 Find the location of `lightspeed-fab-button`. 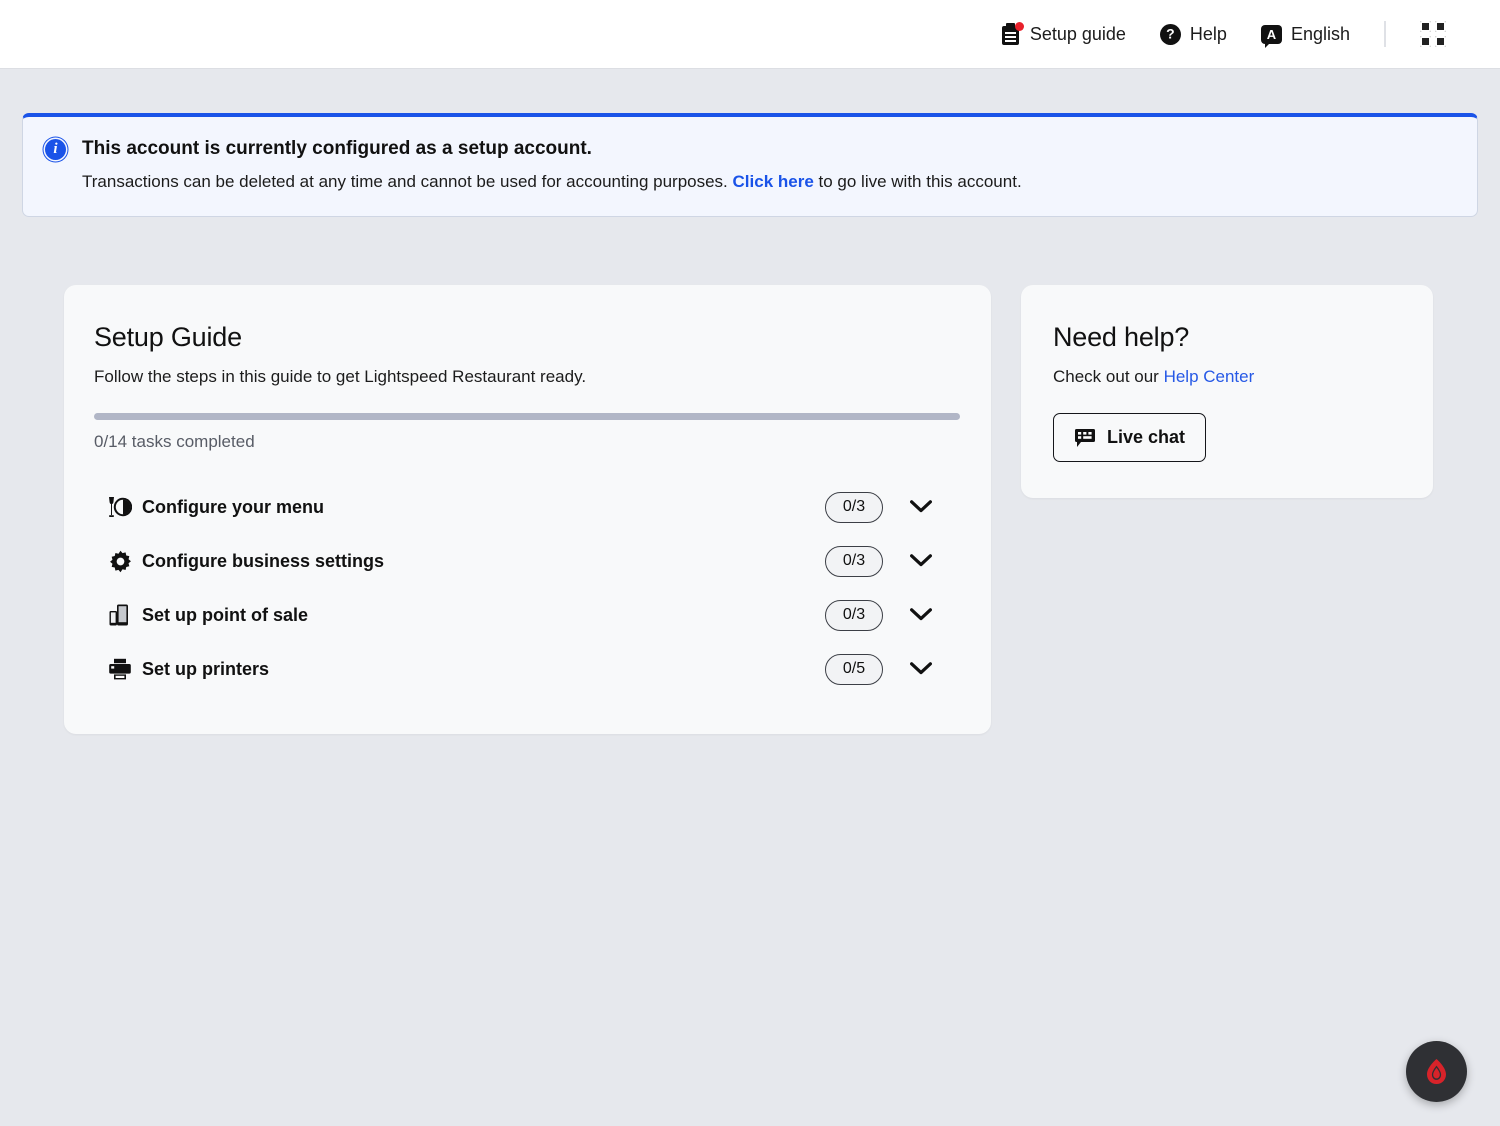

lightspeed-fab-button is located at coordinates (1436, 1071).